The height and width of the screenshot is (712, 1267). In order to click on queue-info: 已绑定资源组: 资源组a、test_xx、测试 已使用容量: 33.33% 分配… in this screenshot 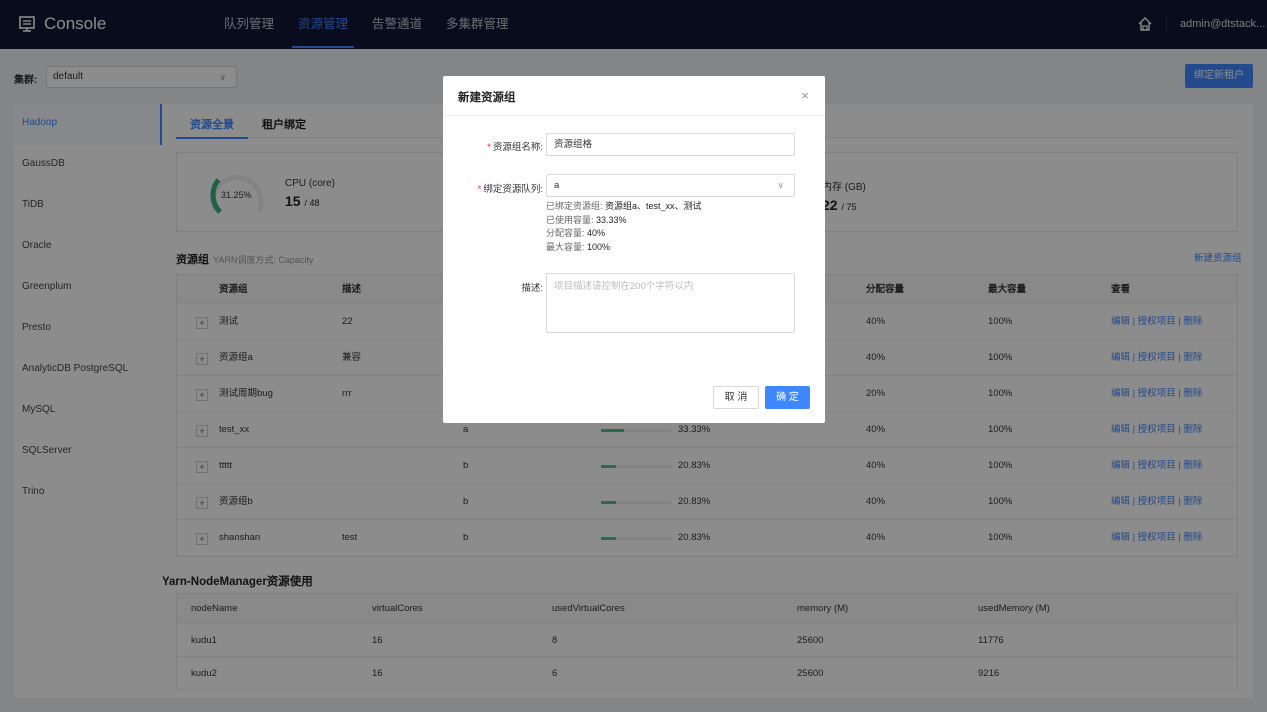, I will do `click(624, 227)`.